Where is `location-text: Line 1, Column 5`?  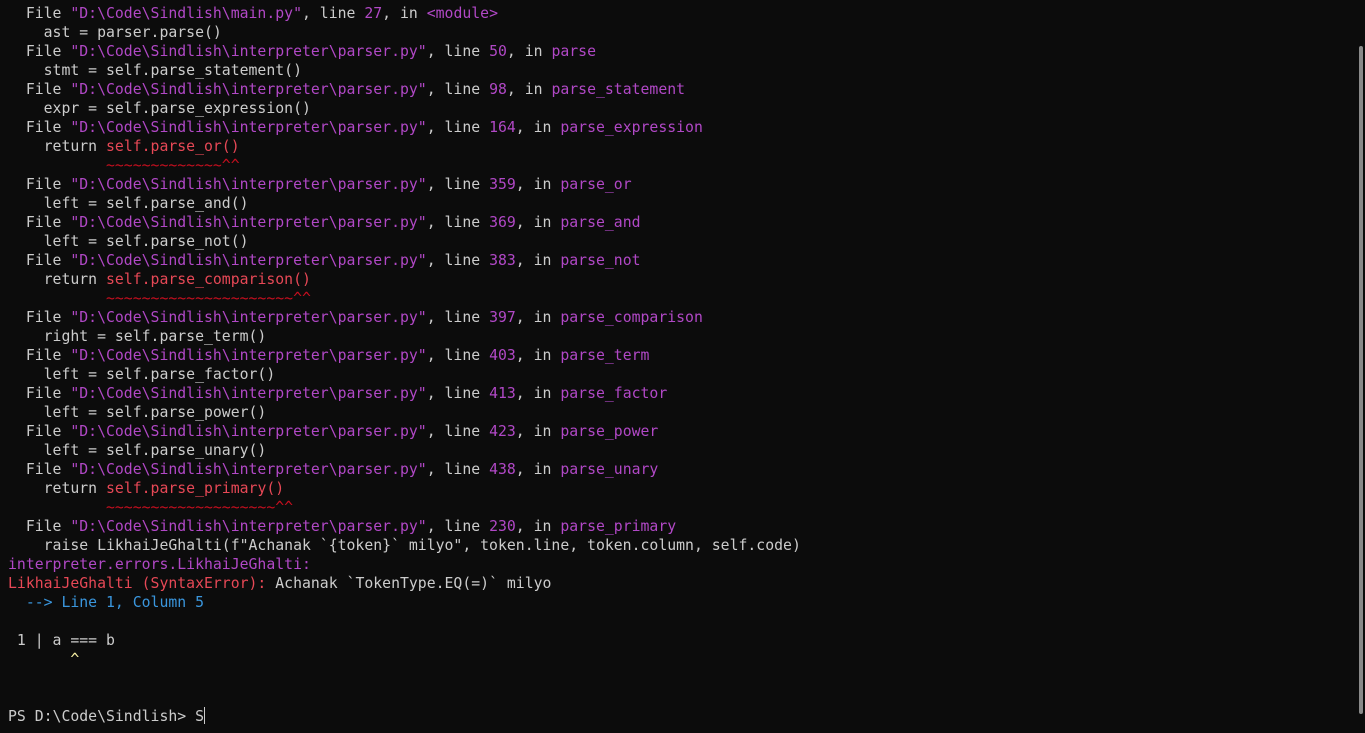 location-text: Line 1, Column 5 is located at coordinates (132, 602).